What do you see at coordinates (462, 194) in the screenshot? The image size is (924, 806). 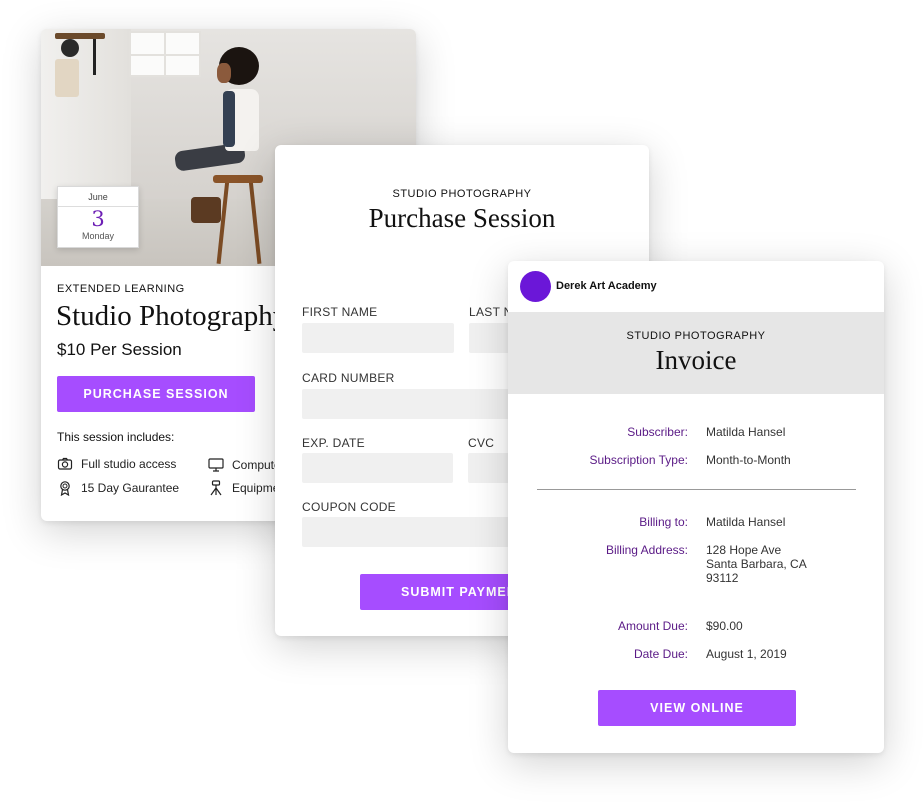 I see `form-eyebrow: STUDIO PHOTOGRAPHY` at bounding box center [462, 194].